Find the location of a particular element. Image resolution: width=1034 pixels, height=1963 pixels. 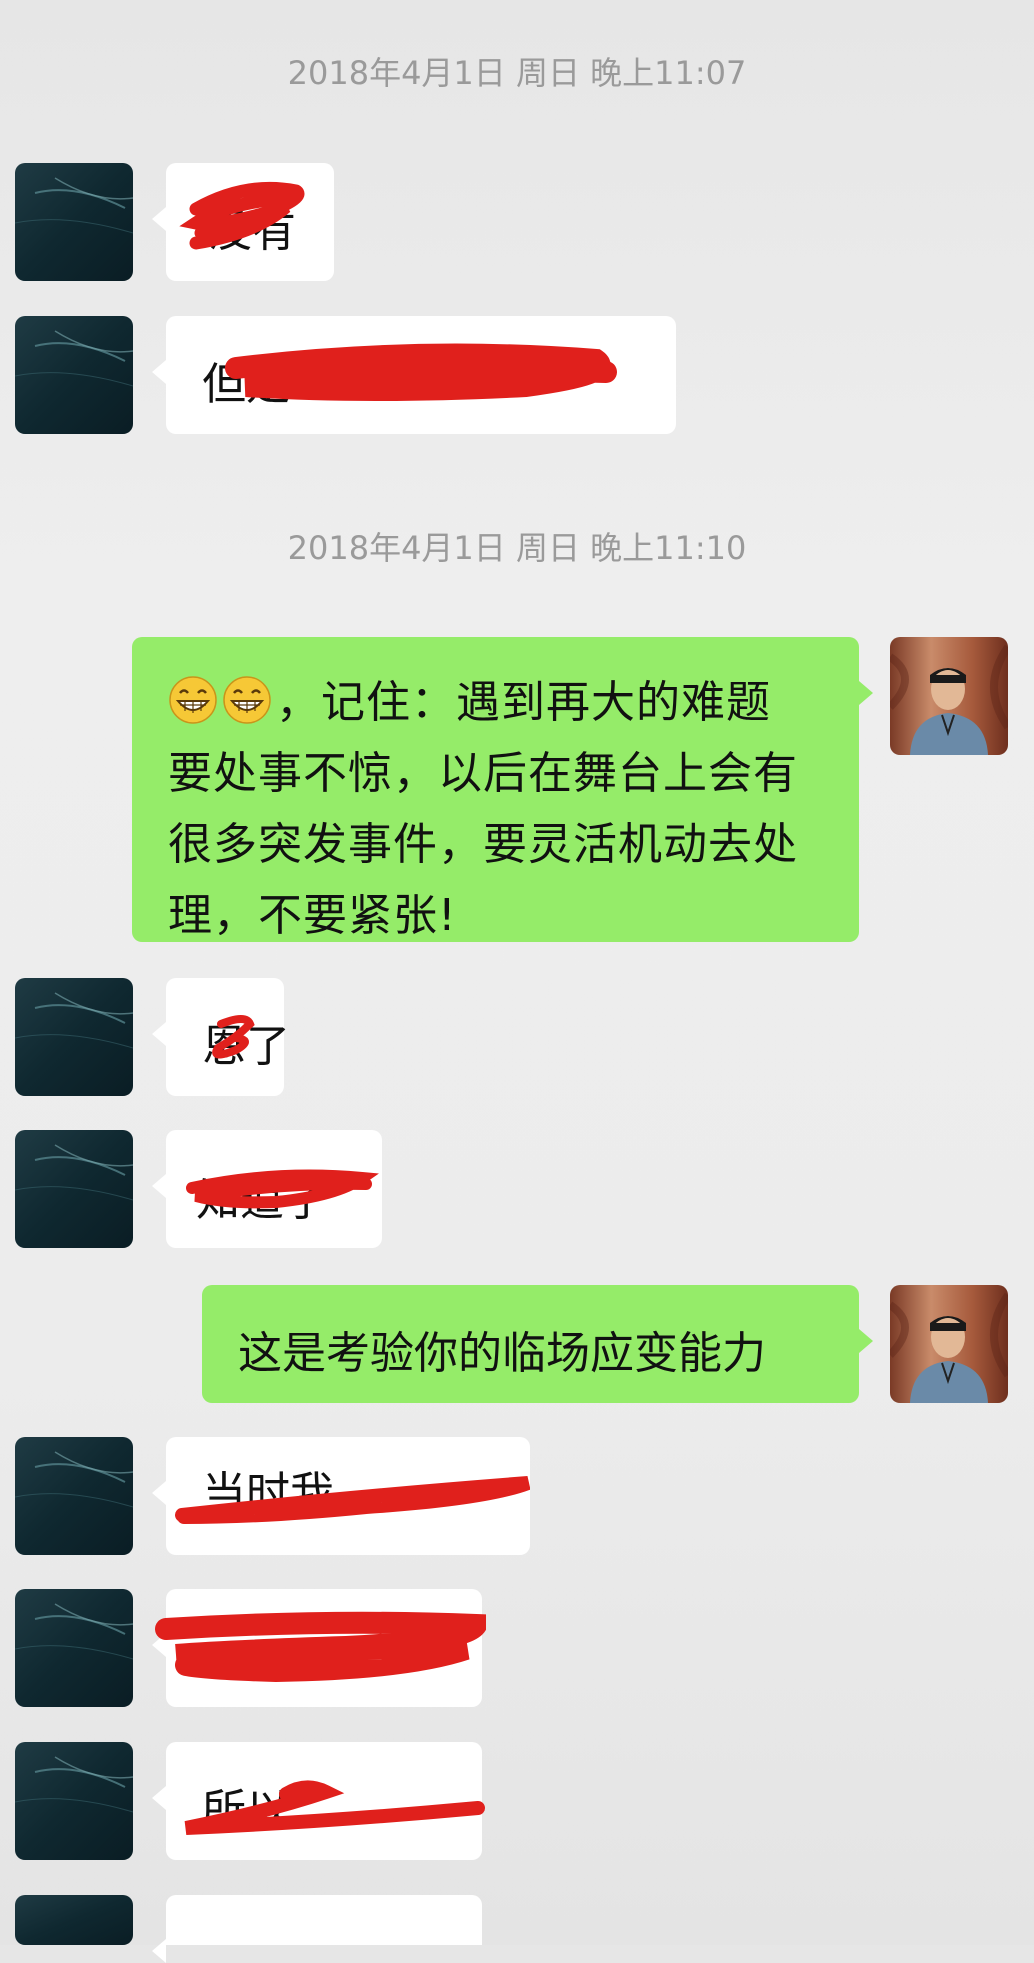

message-bubble-1: 没有 is located at coordinates (243, 222).